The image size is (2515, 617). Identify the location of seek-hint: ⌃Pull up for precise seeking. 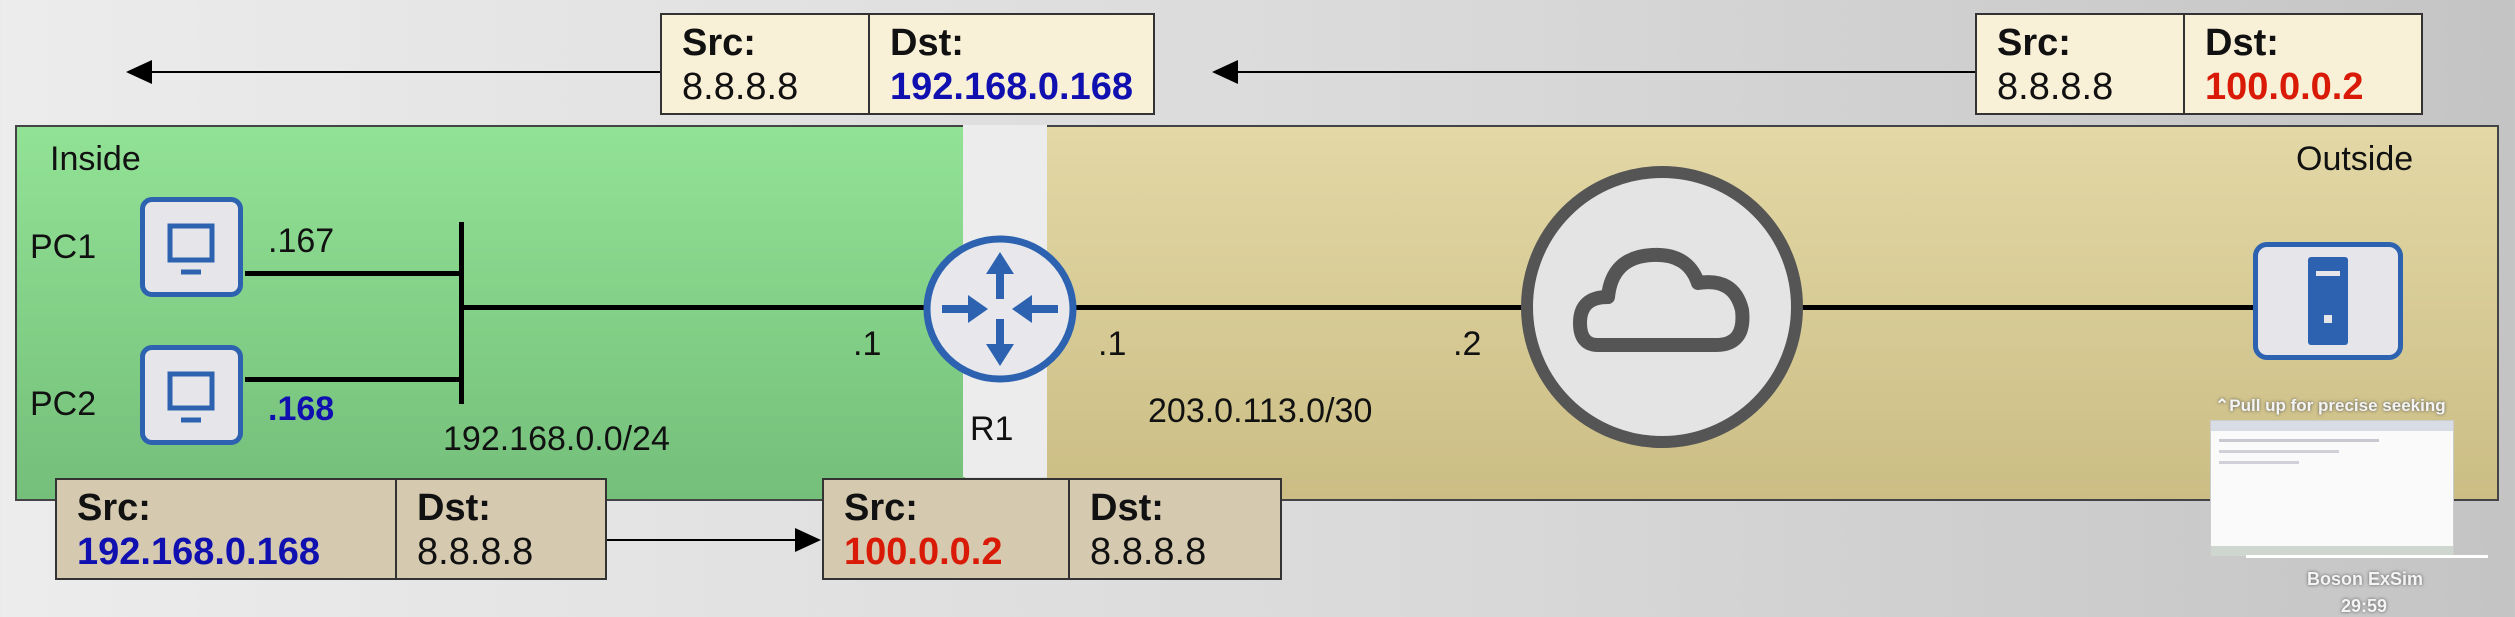
(2330, 406).